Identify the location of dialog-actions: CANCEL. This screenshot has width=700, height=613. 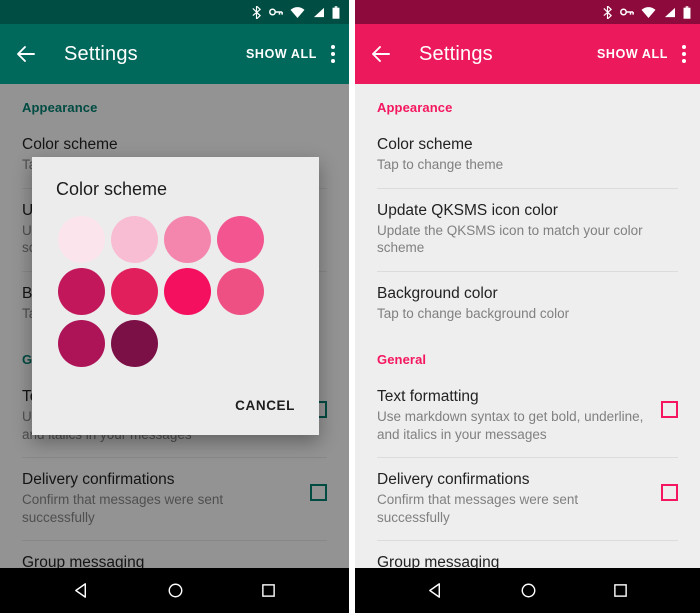
(265, 406).